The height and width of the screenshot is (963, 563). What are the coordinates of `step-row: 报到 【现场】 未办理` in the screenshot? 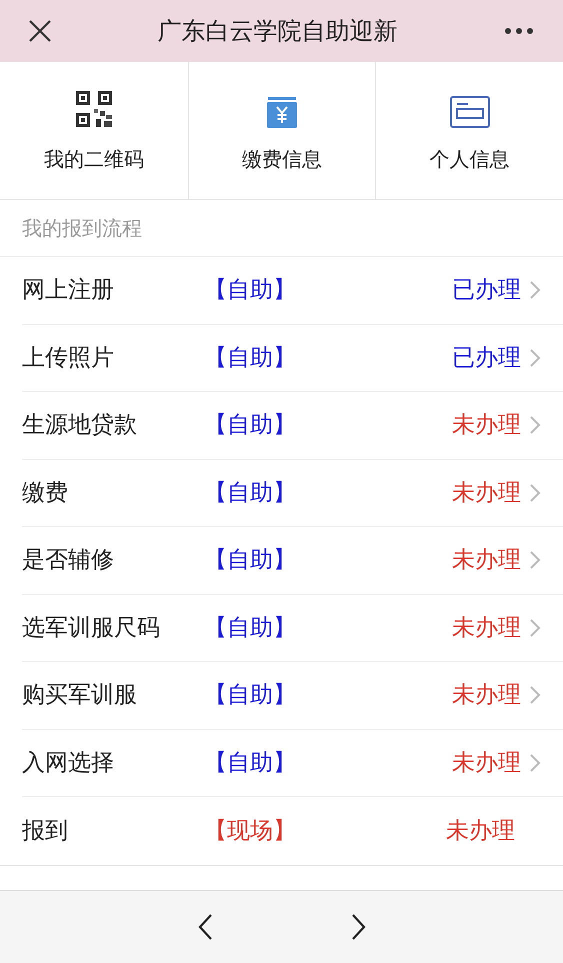 It's located at (292, 830).